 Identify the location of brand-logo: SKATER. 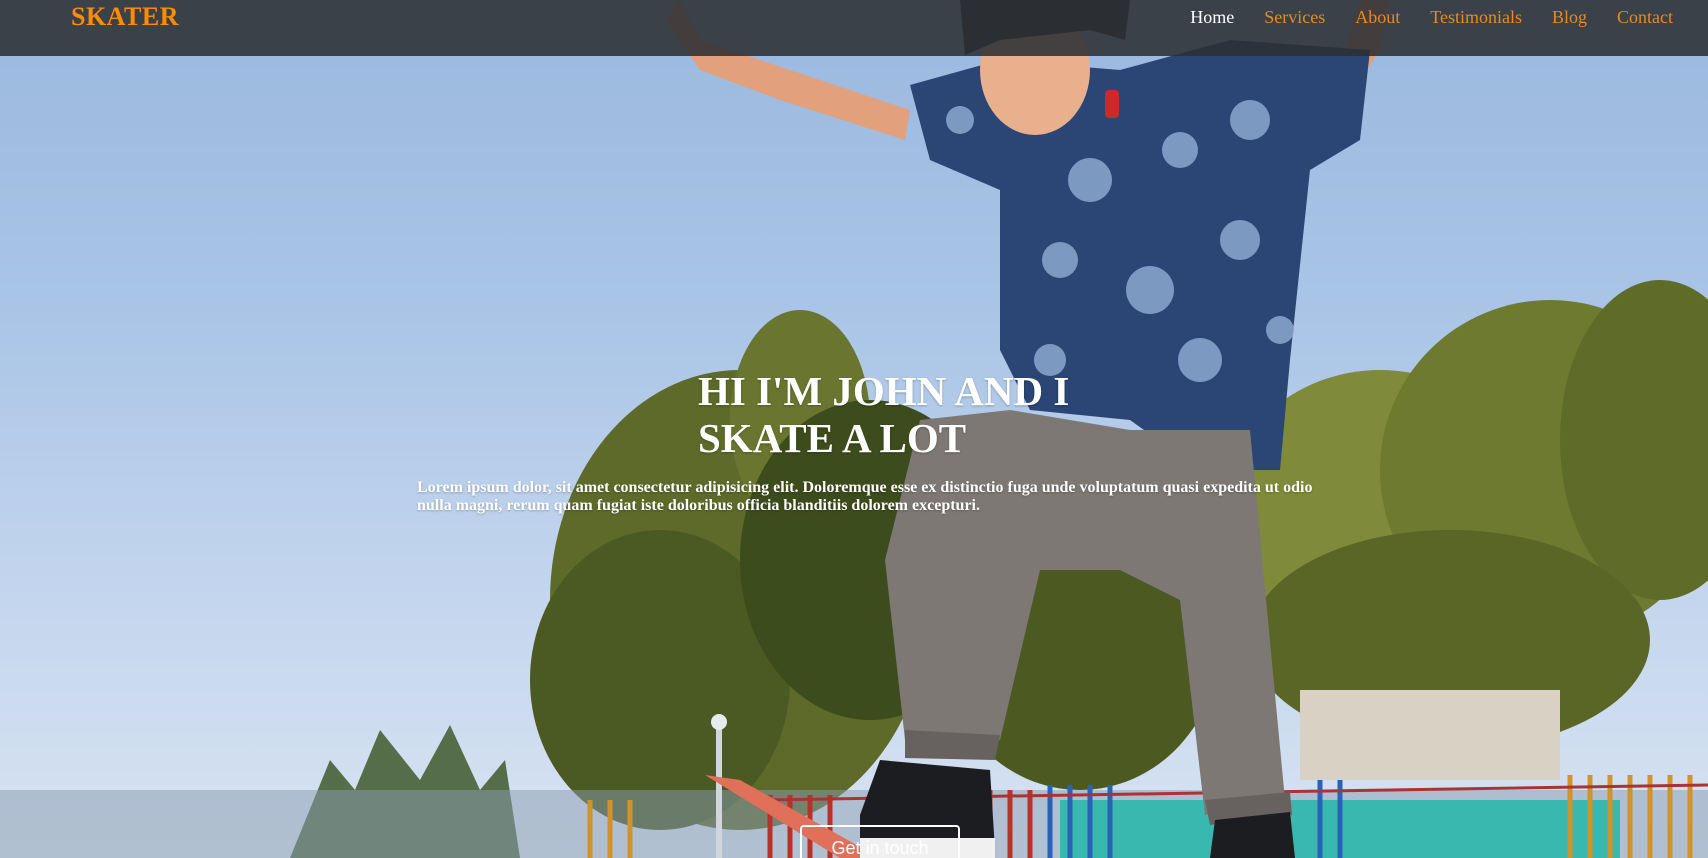
(125, 17).